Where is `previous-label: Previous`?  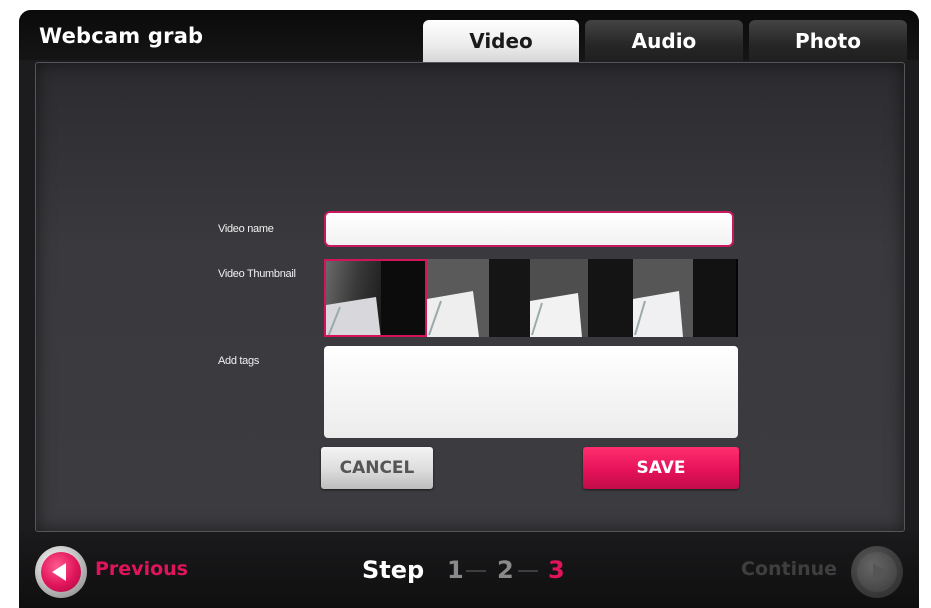 previous-label: Previous is located at coordinates (141, 569).